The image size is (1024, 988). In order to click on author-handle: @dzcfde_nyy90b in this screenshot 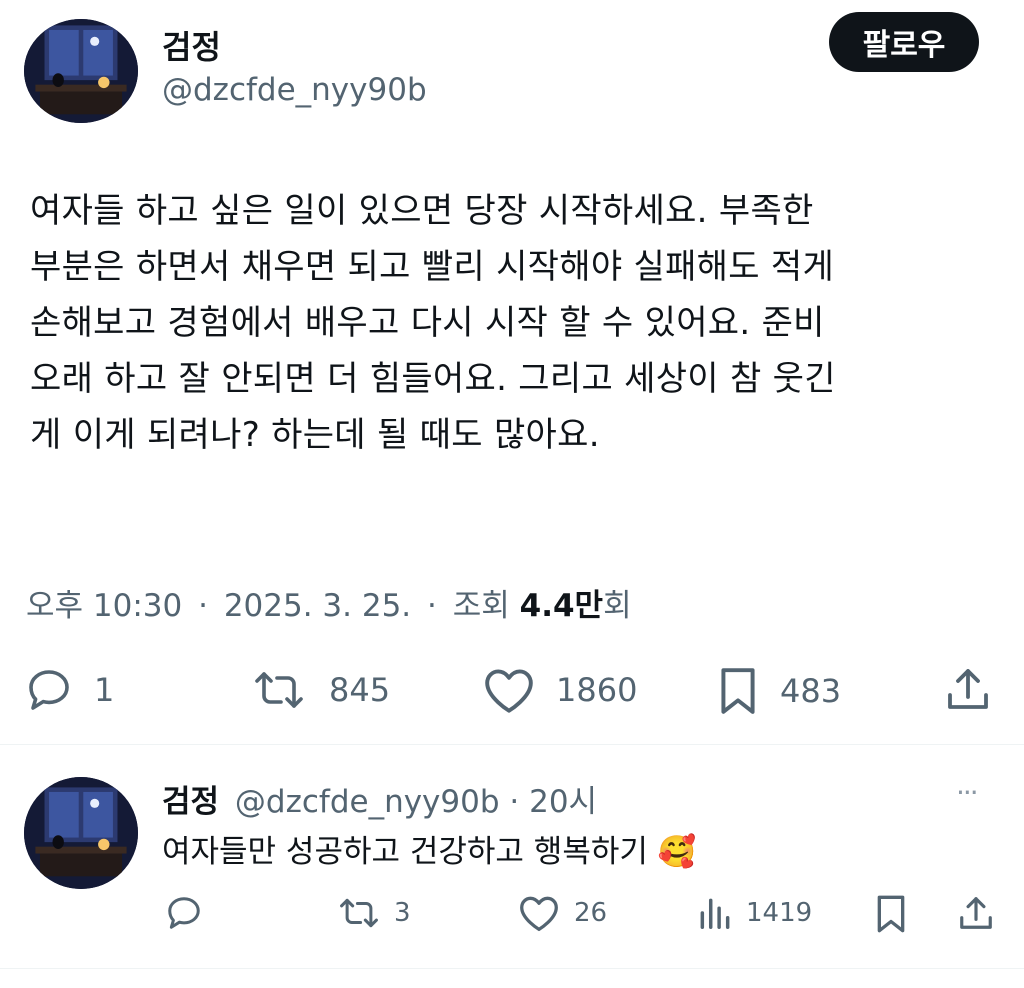, I will do `click(294, 90)`.